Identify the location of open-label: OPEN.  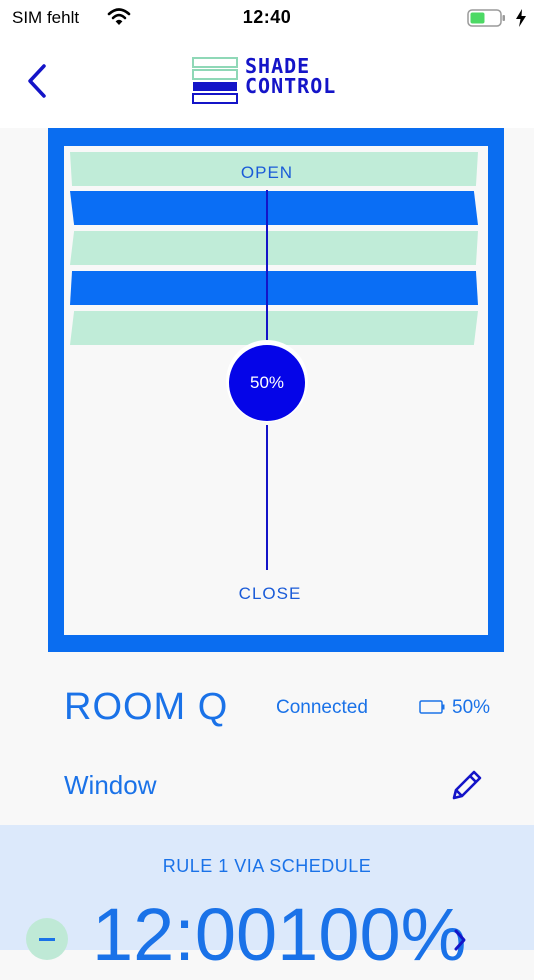
(267, 172).